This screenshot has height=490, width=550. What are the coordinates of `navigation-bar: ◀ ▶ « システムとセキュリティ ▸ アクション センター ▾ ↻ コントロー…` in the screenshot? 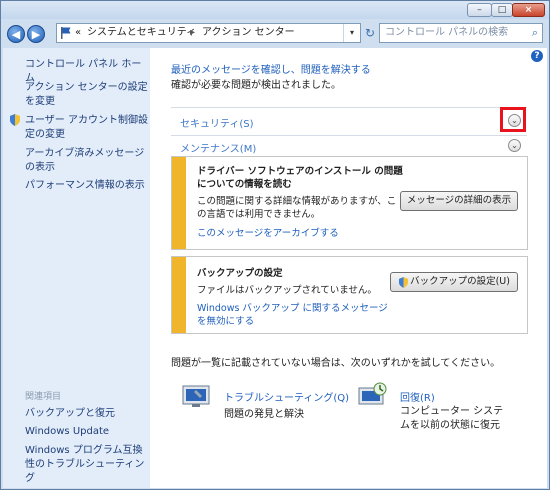 It's located at (275, 33).